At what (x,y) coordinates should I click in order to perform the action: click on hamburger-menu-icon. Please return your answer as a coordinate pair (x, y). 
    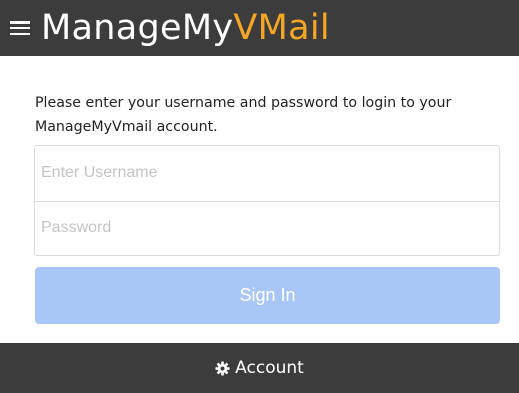
    Looking at the image, I should click on (22, 28).